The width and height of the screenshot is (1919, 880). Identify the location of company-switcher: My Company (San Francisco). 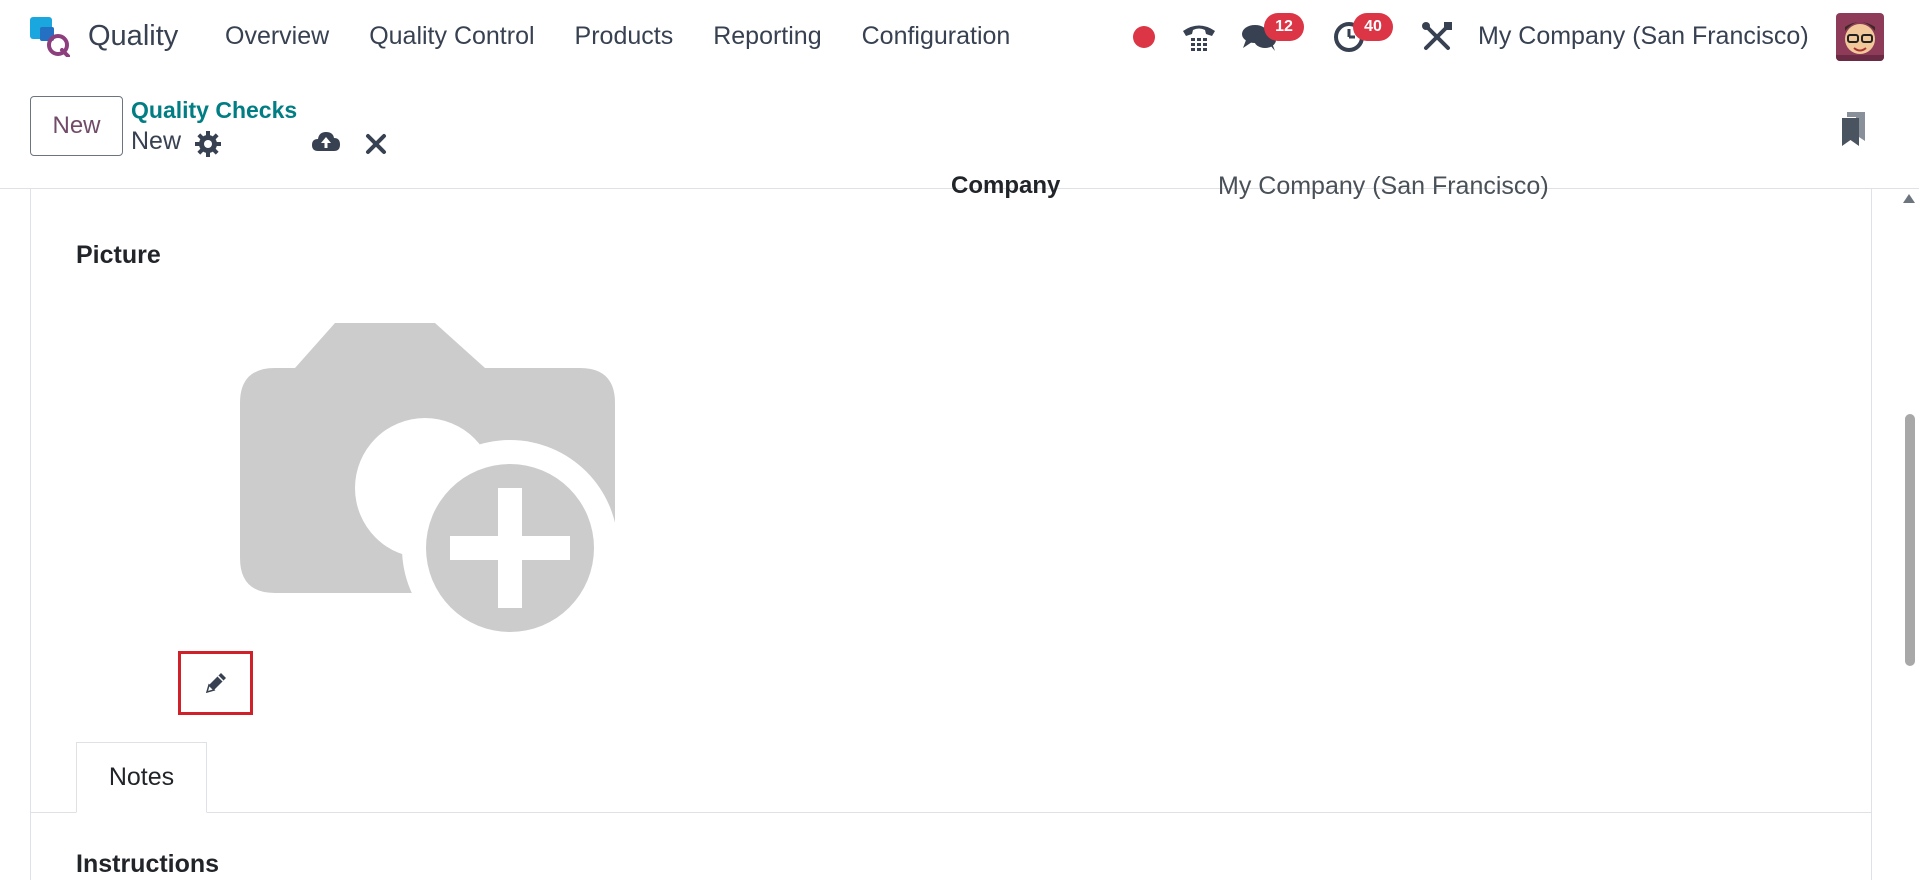
(1643, 36).